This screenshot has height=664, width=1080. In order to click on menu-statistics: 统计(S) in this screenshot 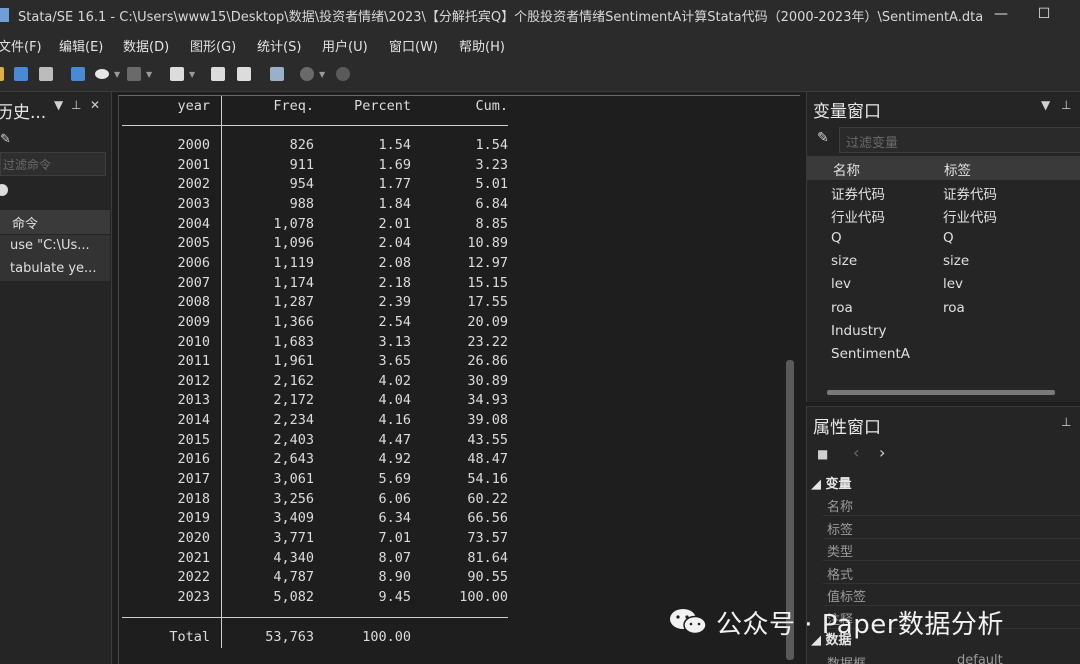, I will do `click(279, 45)`.